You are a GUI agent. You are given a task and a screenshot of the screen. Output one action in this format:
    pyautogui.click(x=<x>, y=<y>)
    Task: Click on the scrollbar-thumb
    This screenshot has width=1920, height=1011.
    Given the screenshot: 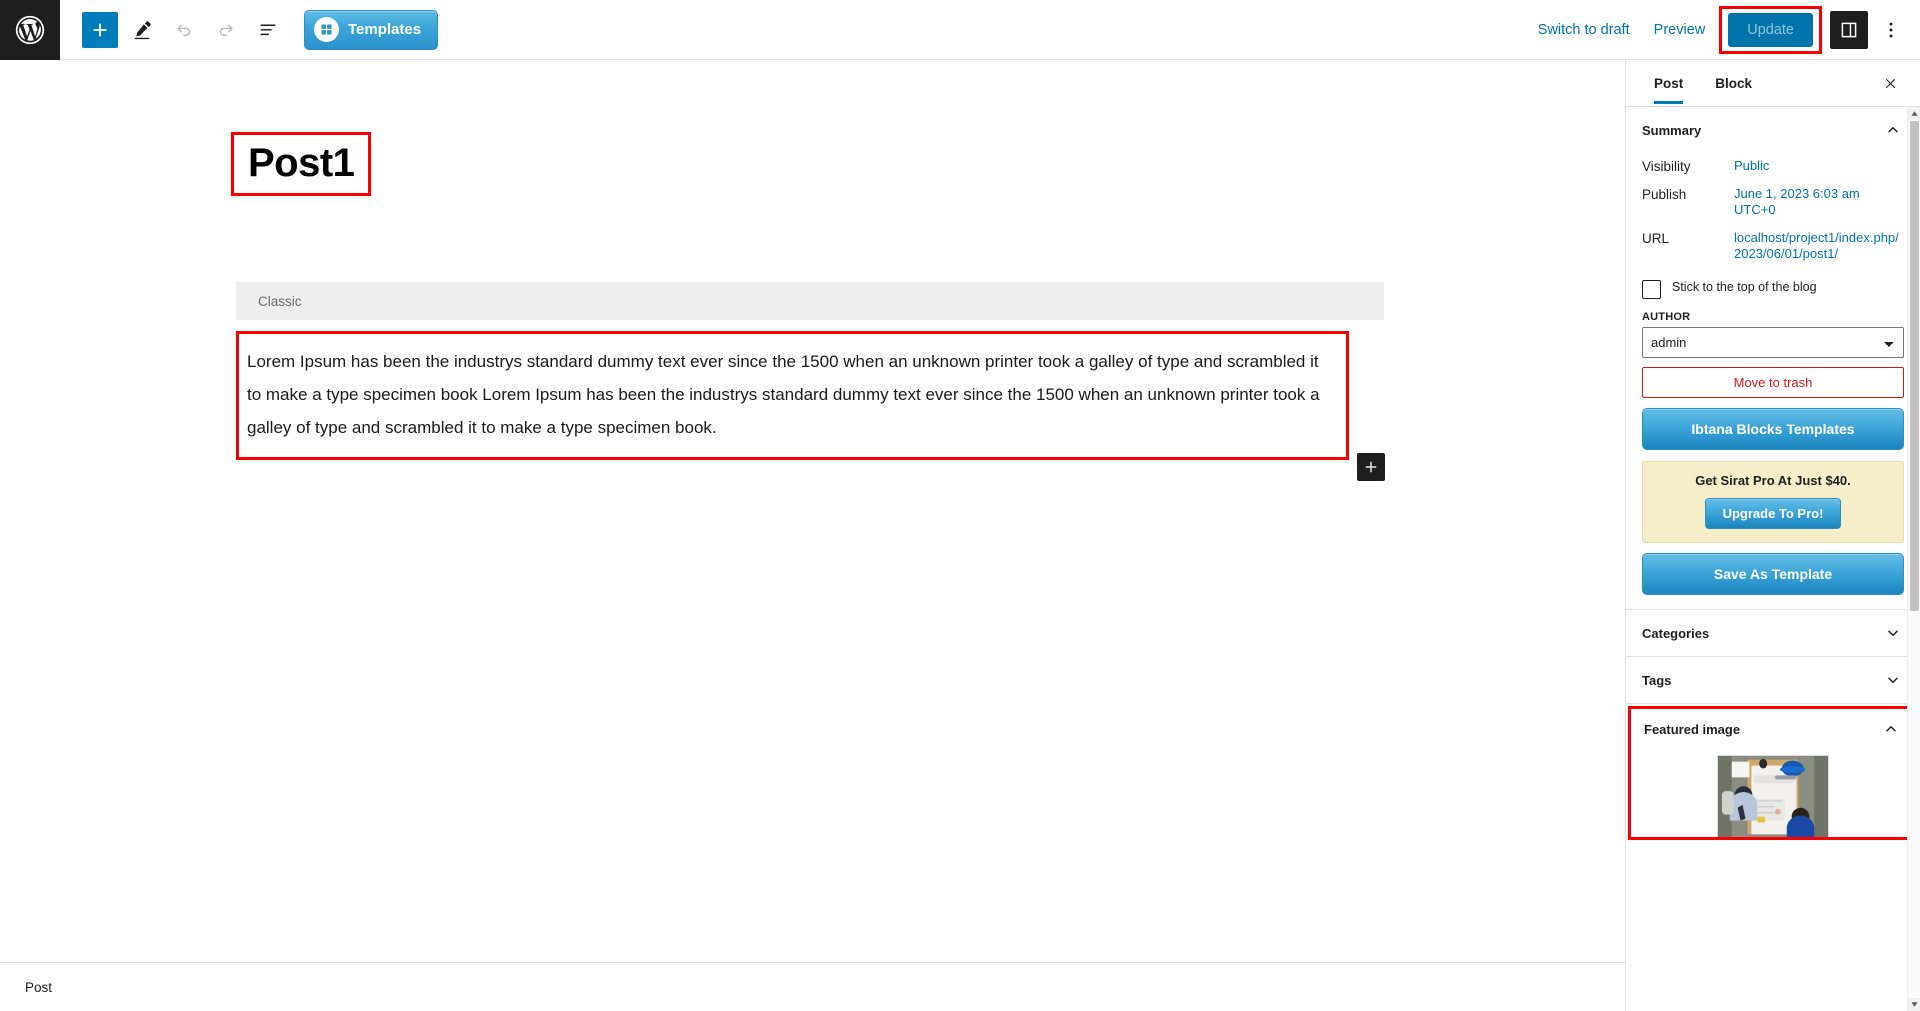 What is the action you would take?
    pyautogui.click(x=1914, y=366)
    